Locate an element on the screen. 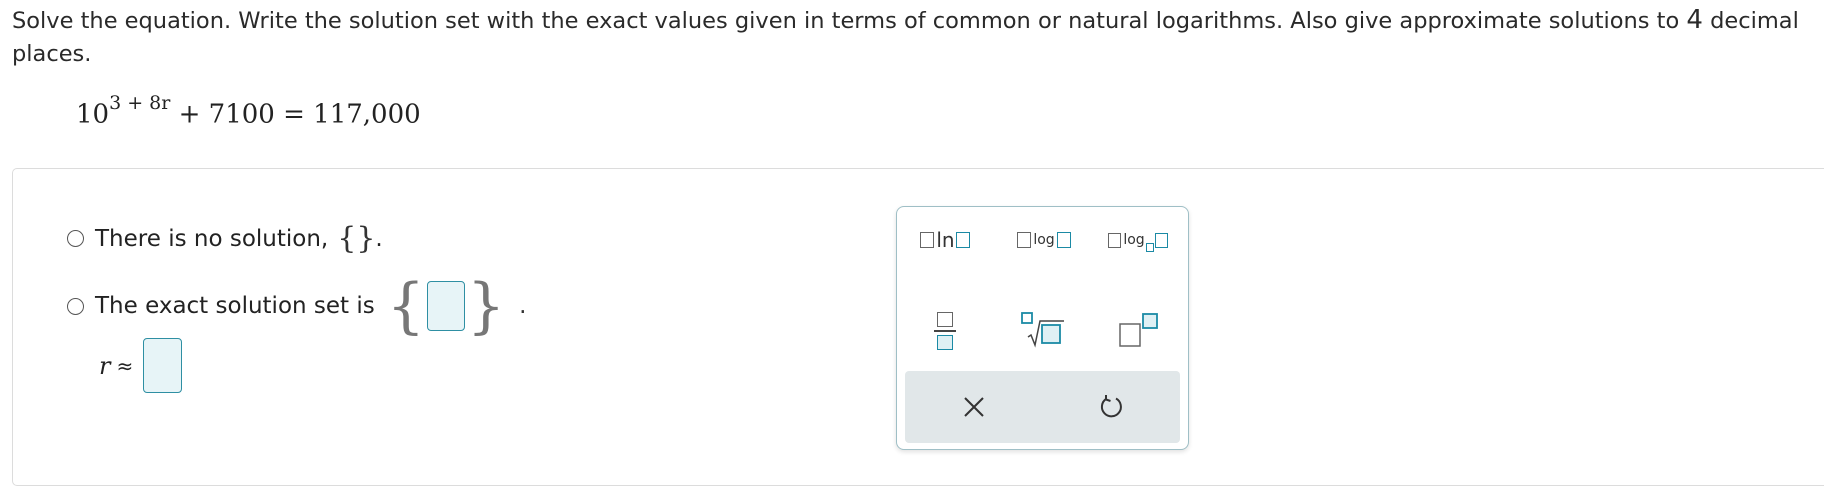 This screenshot has height=499, width=1824. nth-root-template-button is located at coordinates (1044, 331).